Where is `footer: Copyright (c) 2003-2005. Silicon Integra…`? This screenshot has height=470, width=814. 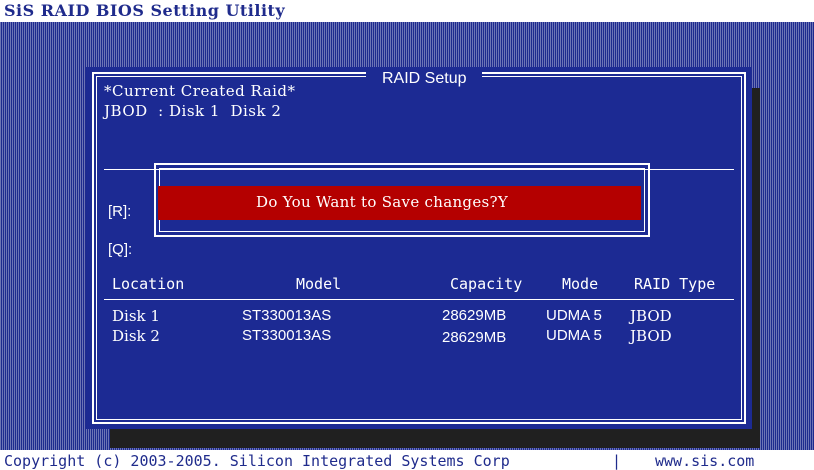
footer: Copyright (c) 2003-2005. Silicon Integra… is located at coordinates (407, 460).